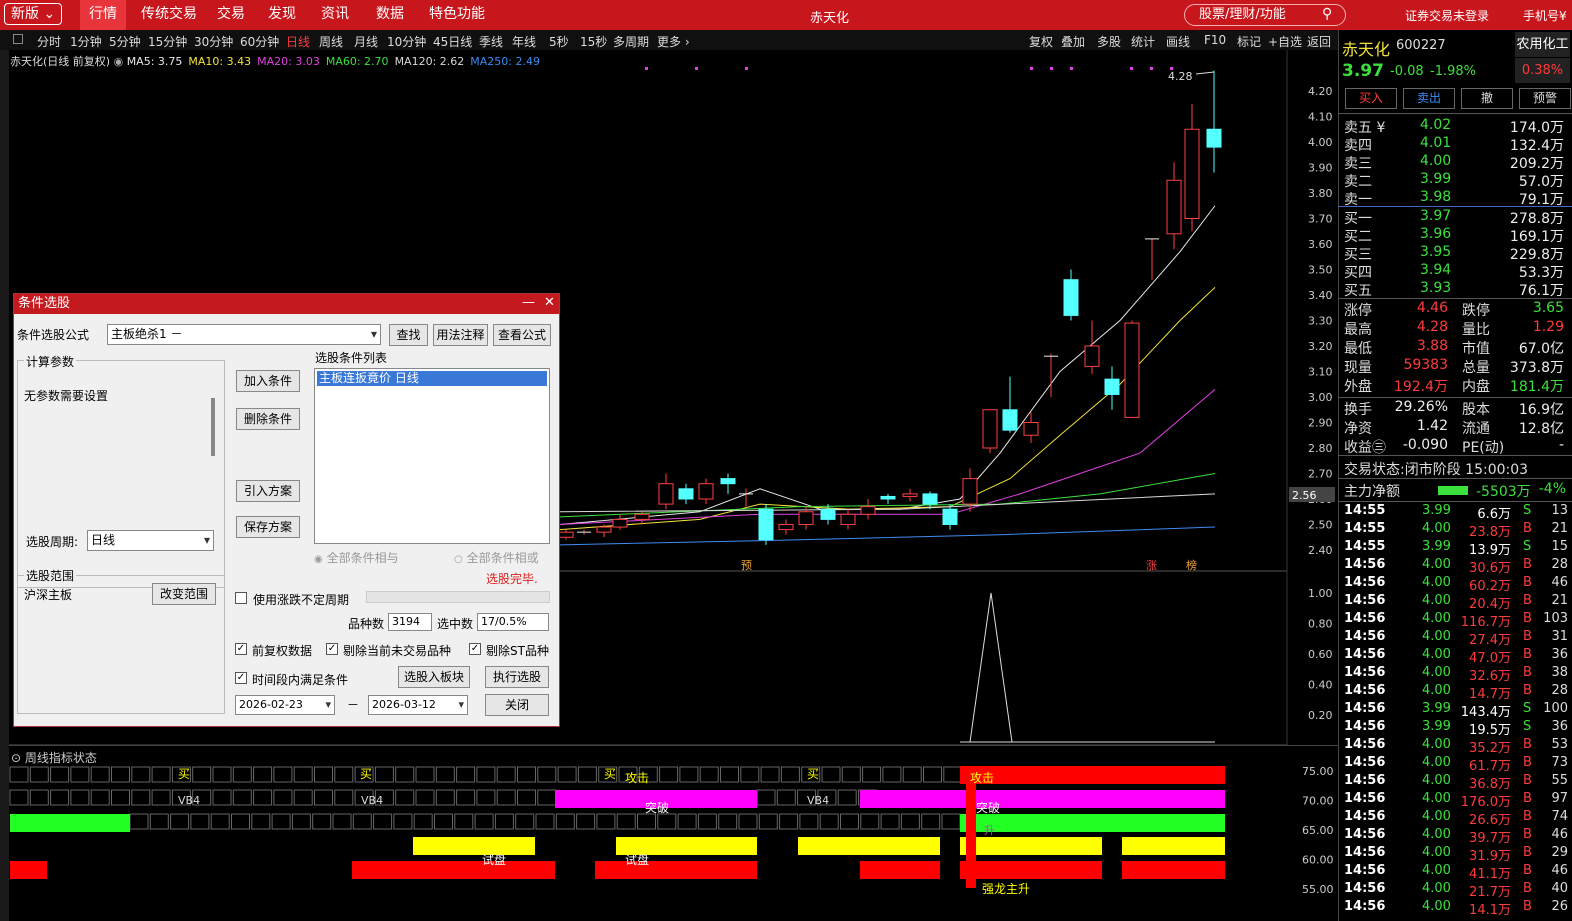 The image size is (1572, 921). Describe the element at coordinates (18, 39) in the screenshot. I see `layout-icon` at that location.